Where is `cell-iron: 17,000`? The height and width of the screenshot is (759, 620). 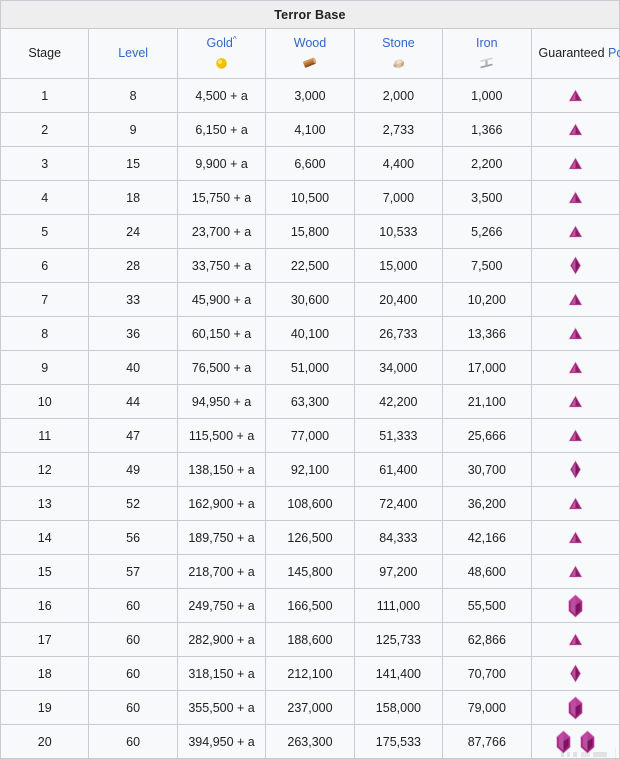 cell-iron: 17,000 is located at coordinates (487, 367).